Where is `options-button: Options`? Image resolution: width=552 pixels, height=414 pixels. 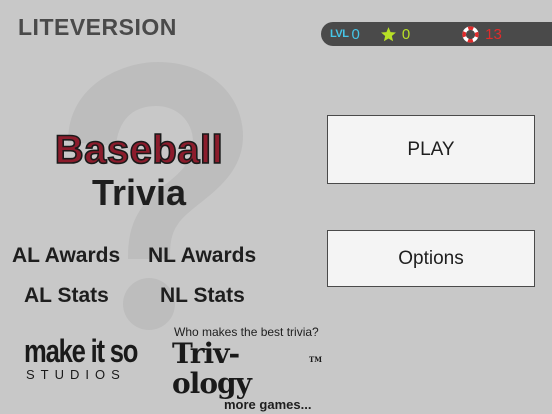 options-button: Options is located at coordinates (431, 258).